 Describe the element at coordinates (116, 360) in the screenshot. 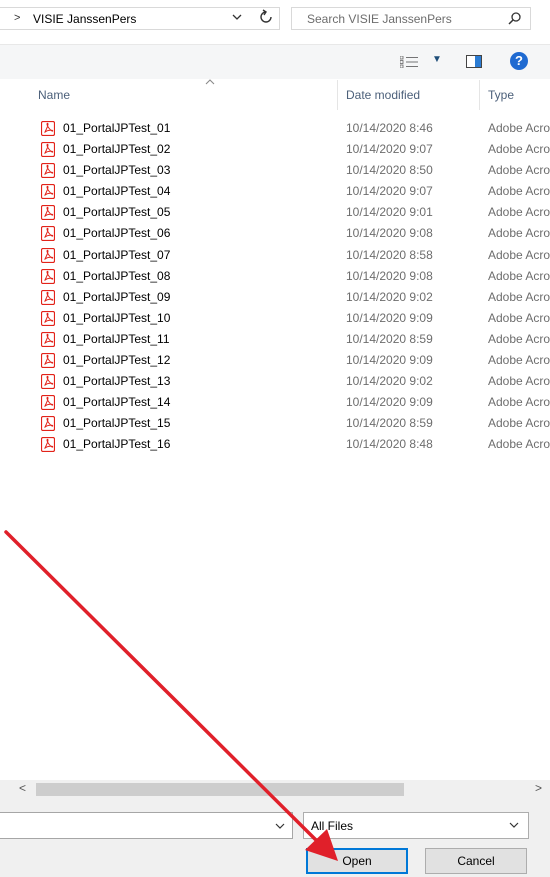

I see `file-name: 01_PortalJPTest_12` at that location.